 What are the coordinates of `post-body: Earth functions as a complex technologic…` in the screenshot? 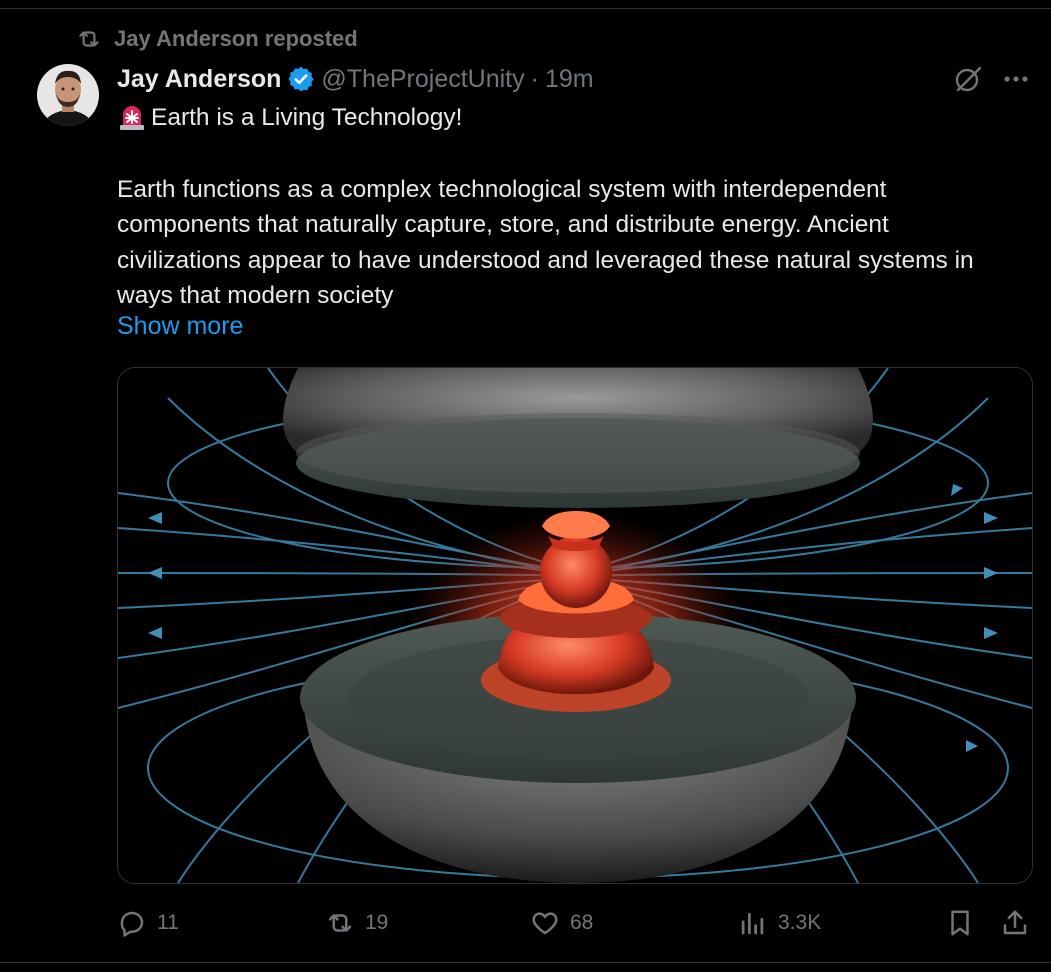 It's located at (545, 242).